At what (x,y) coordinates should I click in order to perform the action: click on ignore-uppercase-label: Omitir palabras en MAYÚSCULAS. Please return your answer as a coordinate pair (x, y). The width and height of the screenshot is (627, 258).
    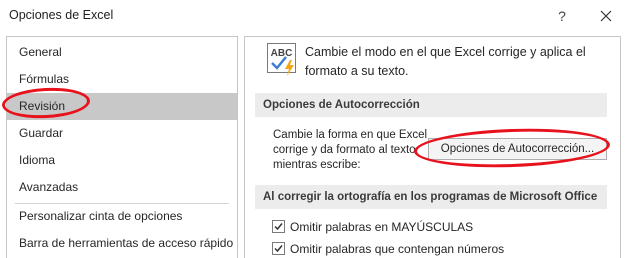
    Looking at the image, I should click on (382, 227).